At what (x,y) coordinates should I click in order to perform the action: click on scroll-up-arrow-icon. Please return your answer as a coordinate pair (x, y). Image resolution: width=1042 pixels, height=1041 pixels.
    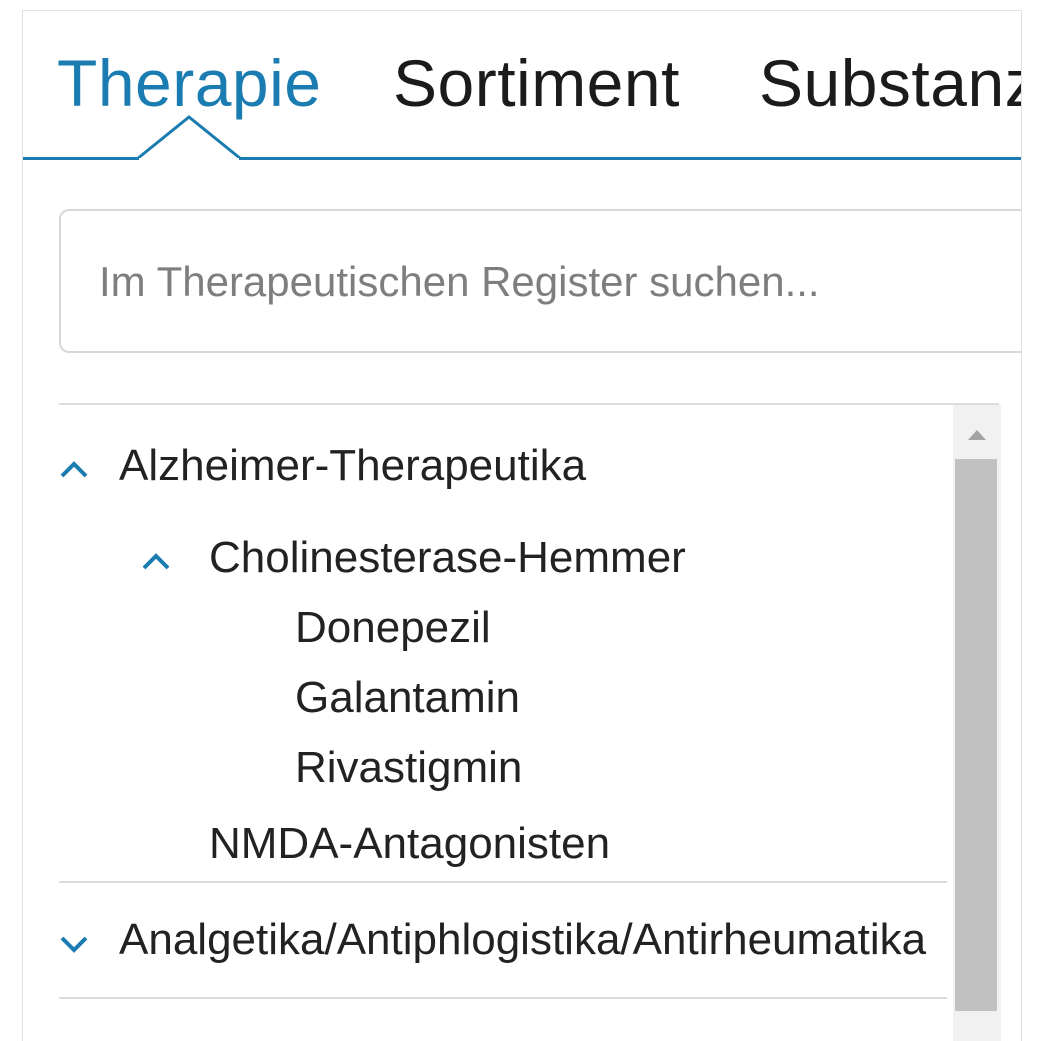
    Looking at the image, I should click on (977, 435).